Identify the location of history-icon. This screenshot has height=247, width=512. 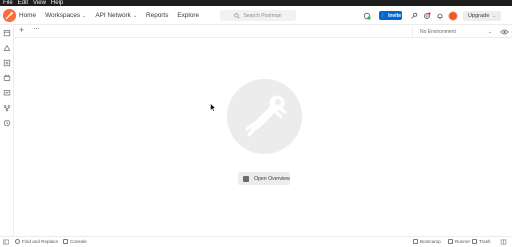
(7, 123).